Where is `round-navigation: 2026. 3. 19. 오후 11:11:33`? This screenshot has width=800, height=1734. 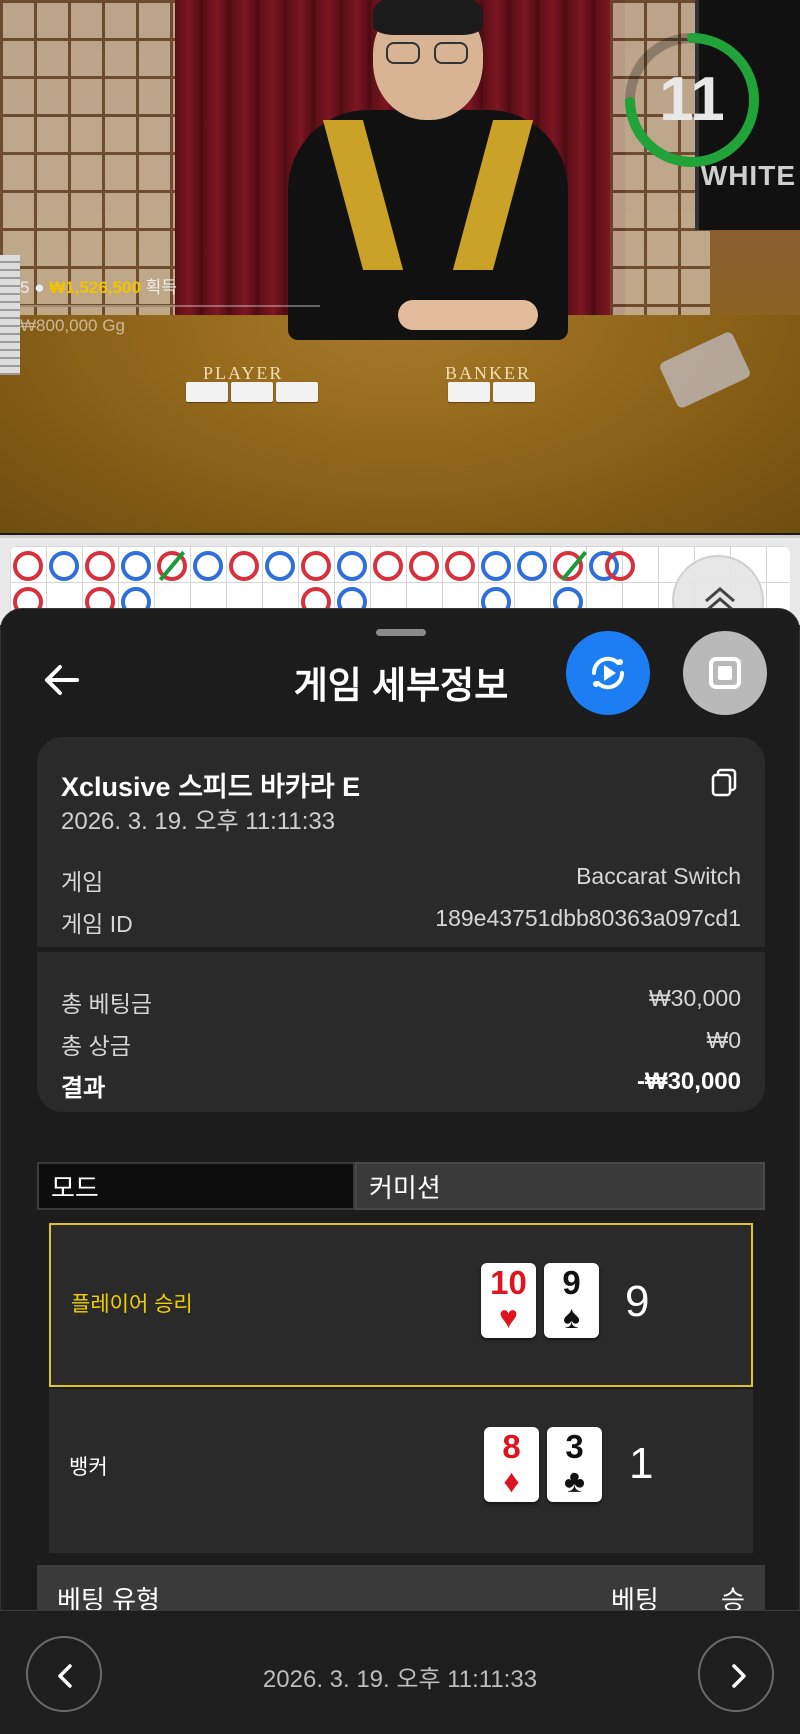 round-navigation: 2026. 3. 19. 오후 11:11:33 is located at coordinates (400, 1672).